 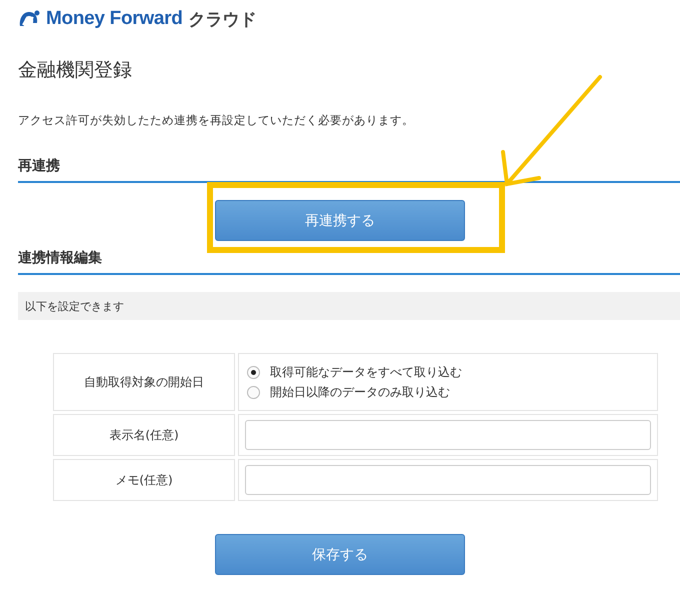 What do you see at coordinates (114, 19) in the screenshot?
I see `brand-name: Money Forward` at bounding box center [114, 19].